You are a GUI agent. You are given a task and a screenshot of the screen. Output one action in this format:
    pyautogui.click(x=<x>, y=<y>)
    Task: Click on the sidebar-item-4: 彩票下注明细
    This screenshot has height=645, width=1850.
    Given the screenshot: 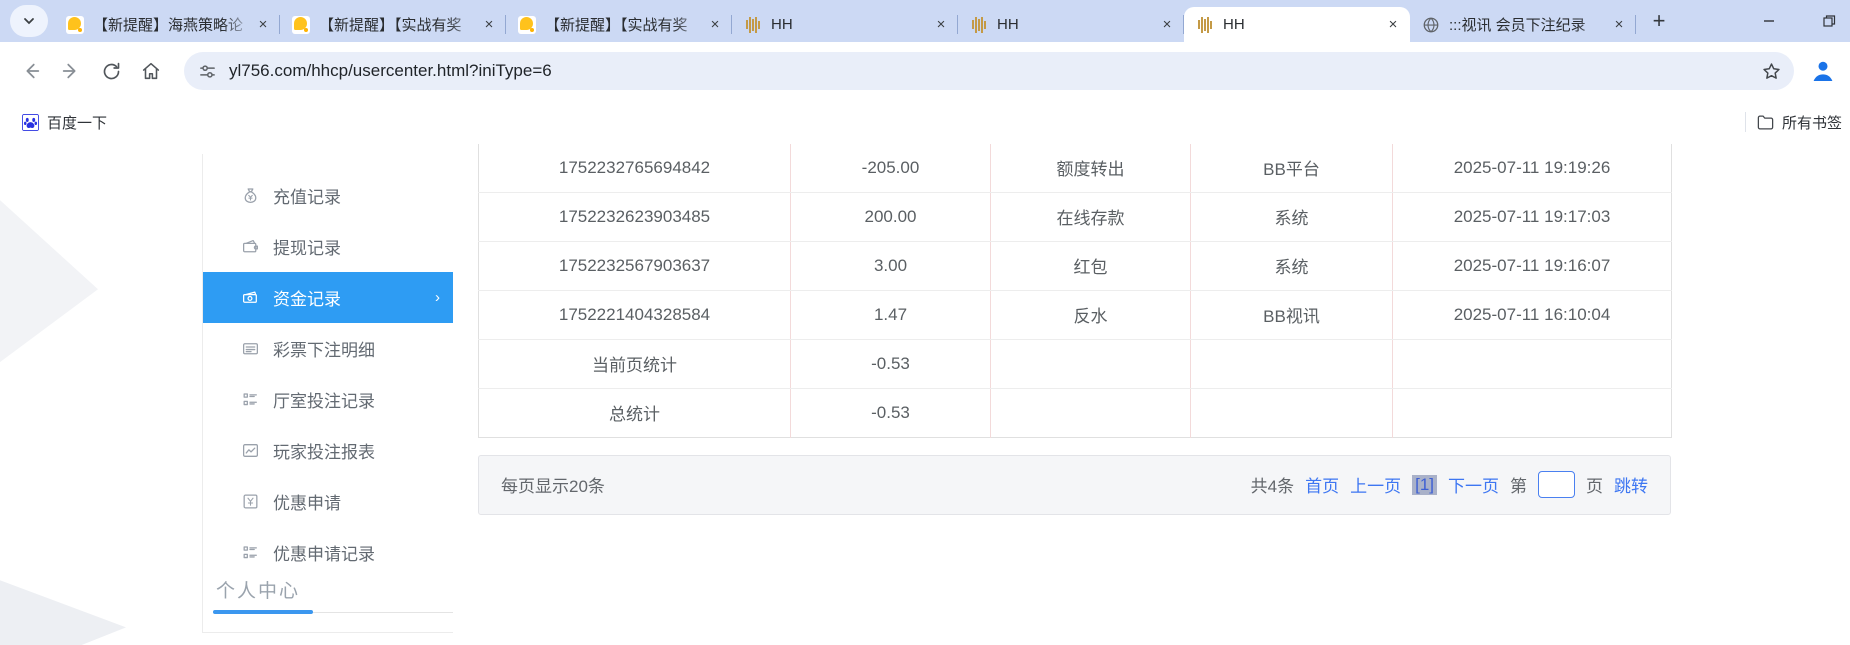 What is the action you would take?
    pyautogui.click(x=328, y=348)
    